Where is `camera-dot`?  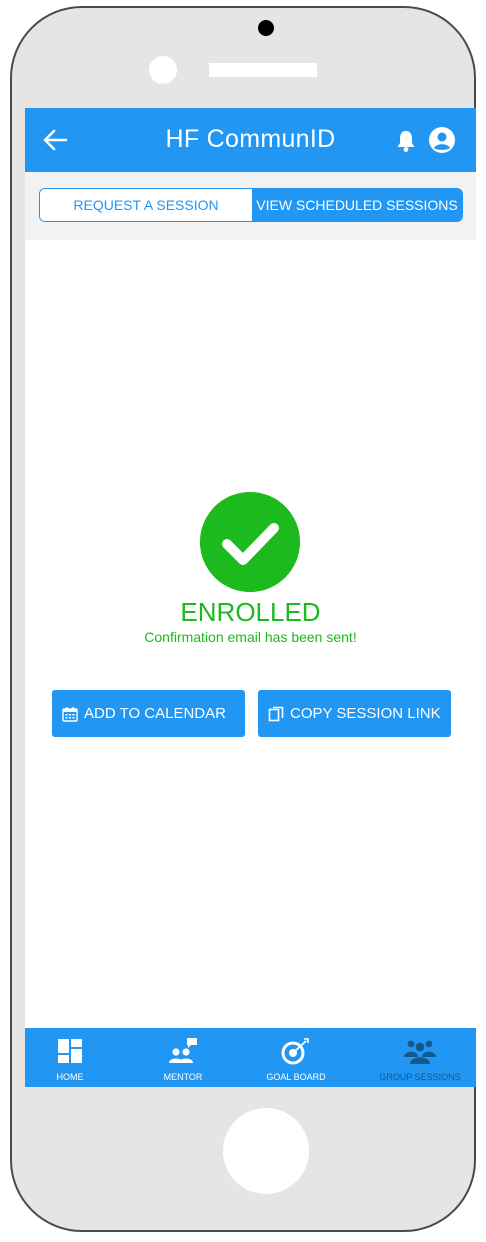 camera-dot is located at coordinates (266, 28).